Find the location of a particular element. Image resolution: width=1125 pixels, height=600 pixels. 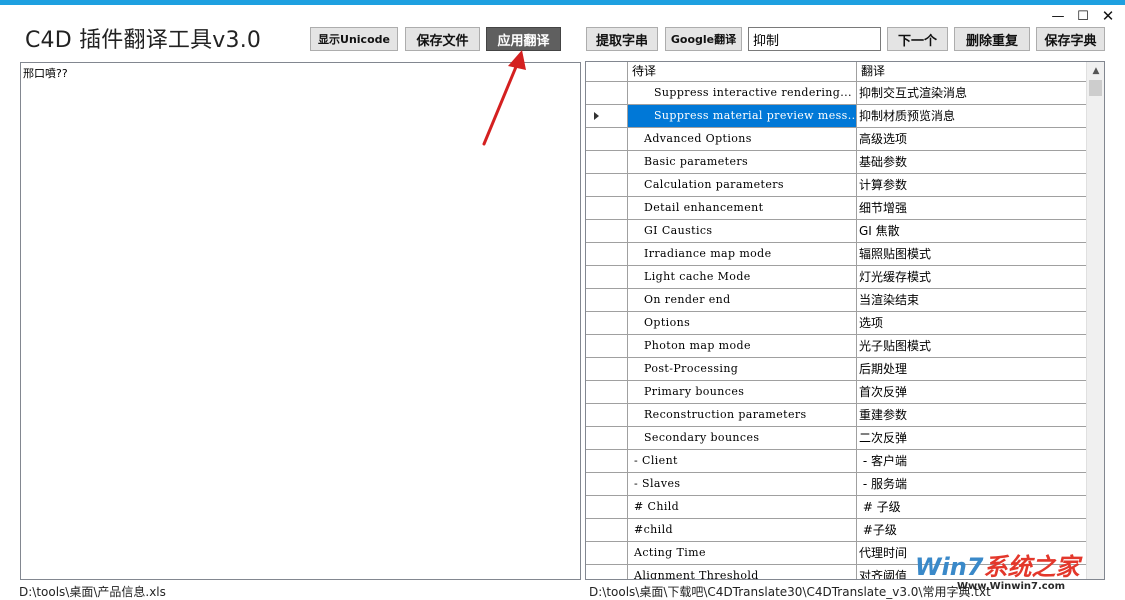

table-row: Detail enhancement 细节增强 is located at coordinates (836, 208).